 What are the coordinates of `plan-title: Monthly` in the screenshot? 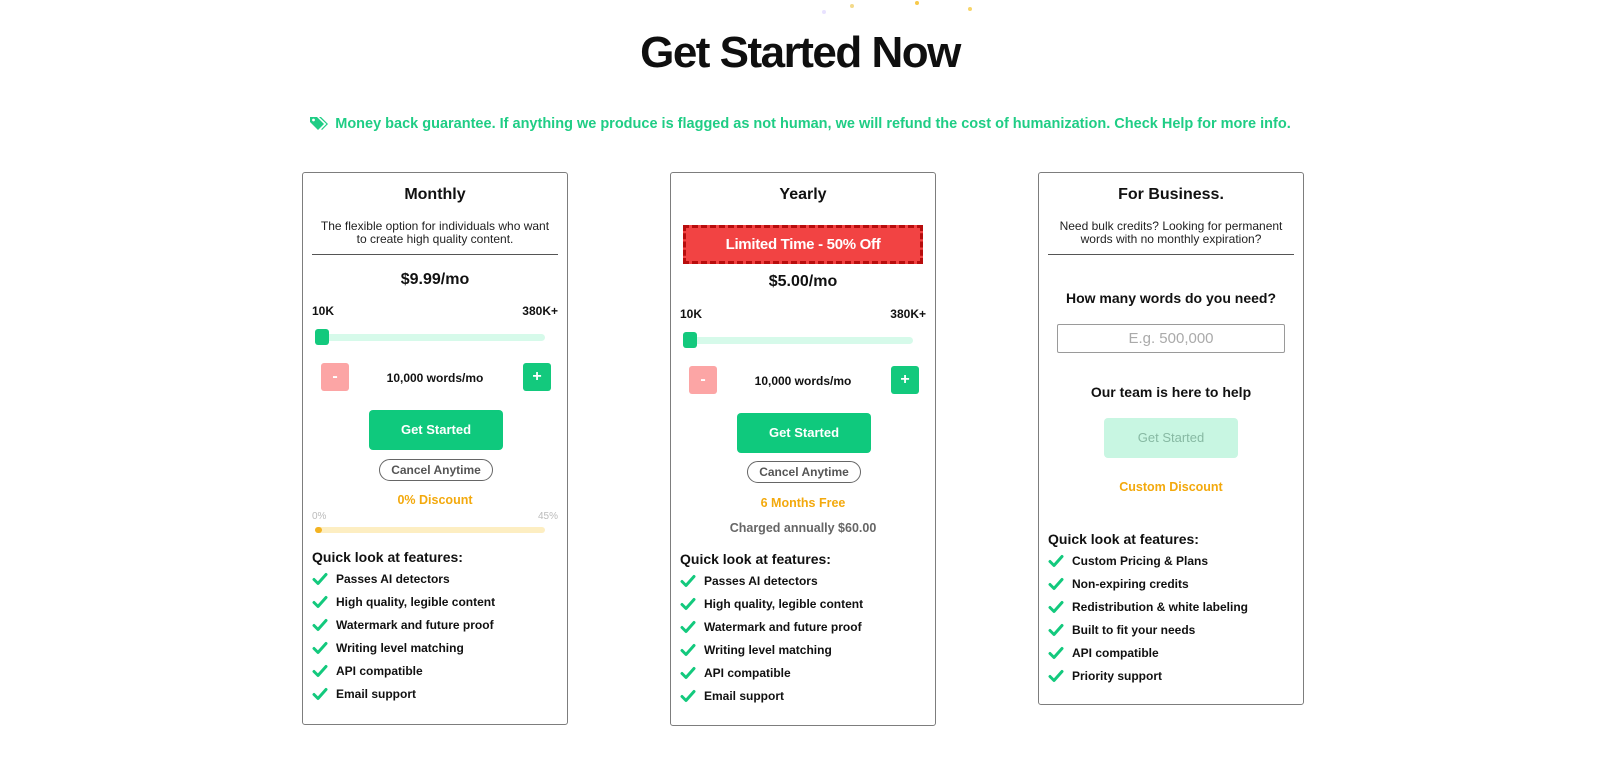 It's located at (435, 194).